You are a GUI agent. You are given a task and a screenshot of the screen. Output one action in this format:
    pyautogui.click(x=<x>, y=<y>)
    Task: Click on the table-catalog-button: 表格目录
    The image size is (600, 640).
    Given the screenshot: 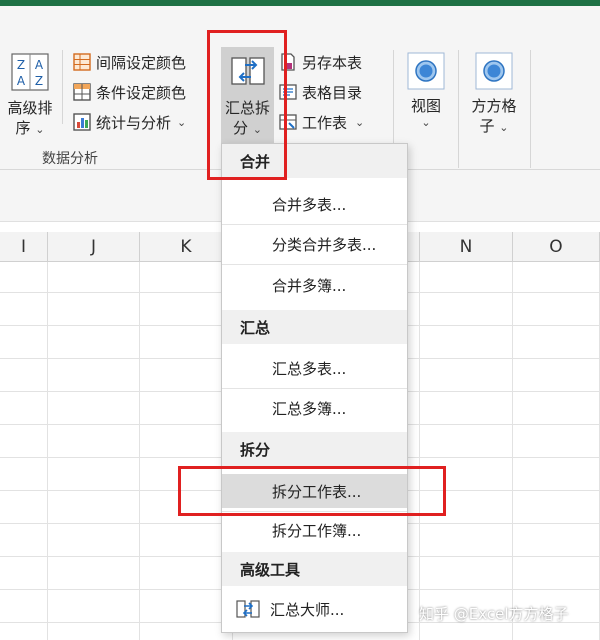 What is the action you would take?
    pyautogui.click(x=320, y=92)
    